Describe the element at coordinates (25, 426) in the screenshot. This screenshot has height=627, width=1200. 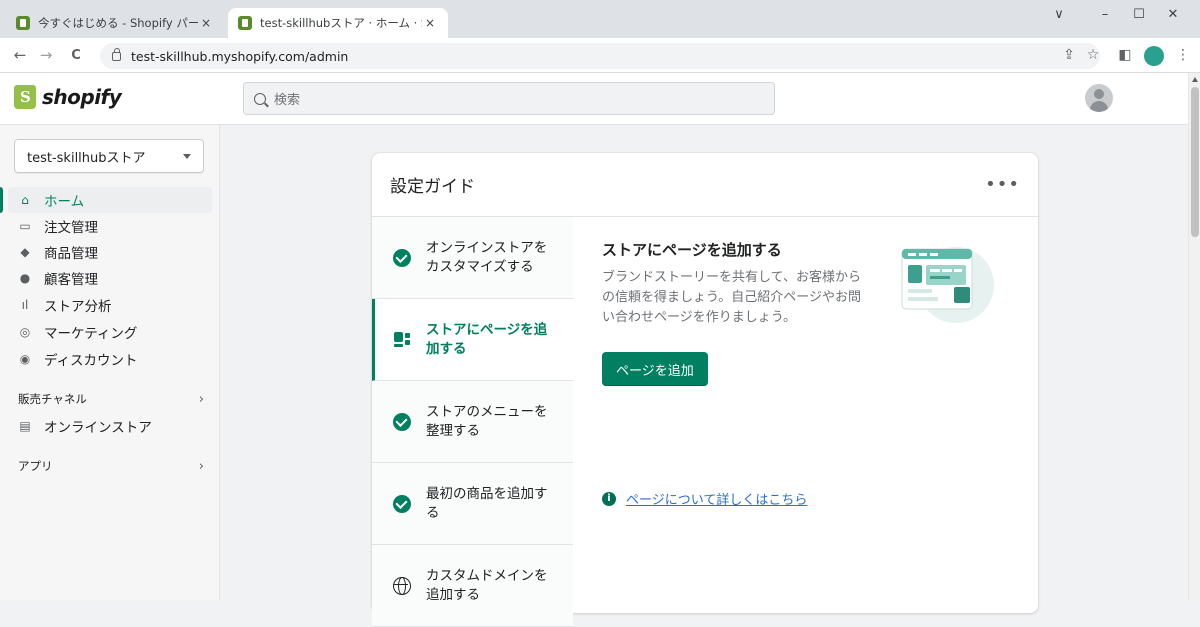
I see `store-icon: ▤` at that location.